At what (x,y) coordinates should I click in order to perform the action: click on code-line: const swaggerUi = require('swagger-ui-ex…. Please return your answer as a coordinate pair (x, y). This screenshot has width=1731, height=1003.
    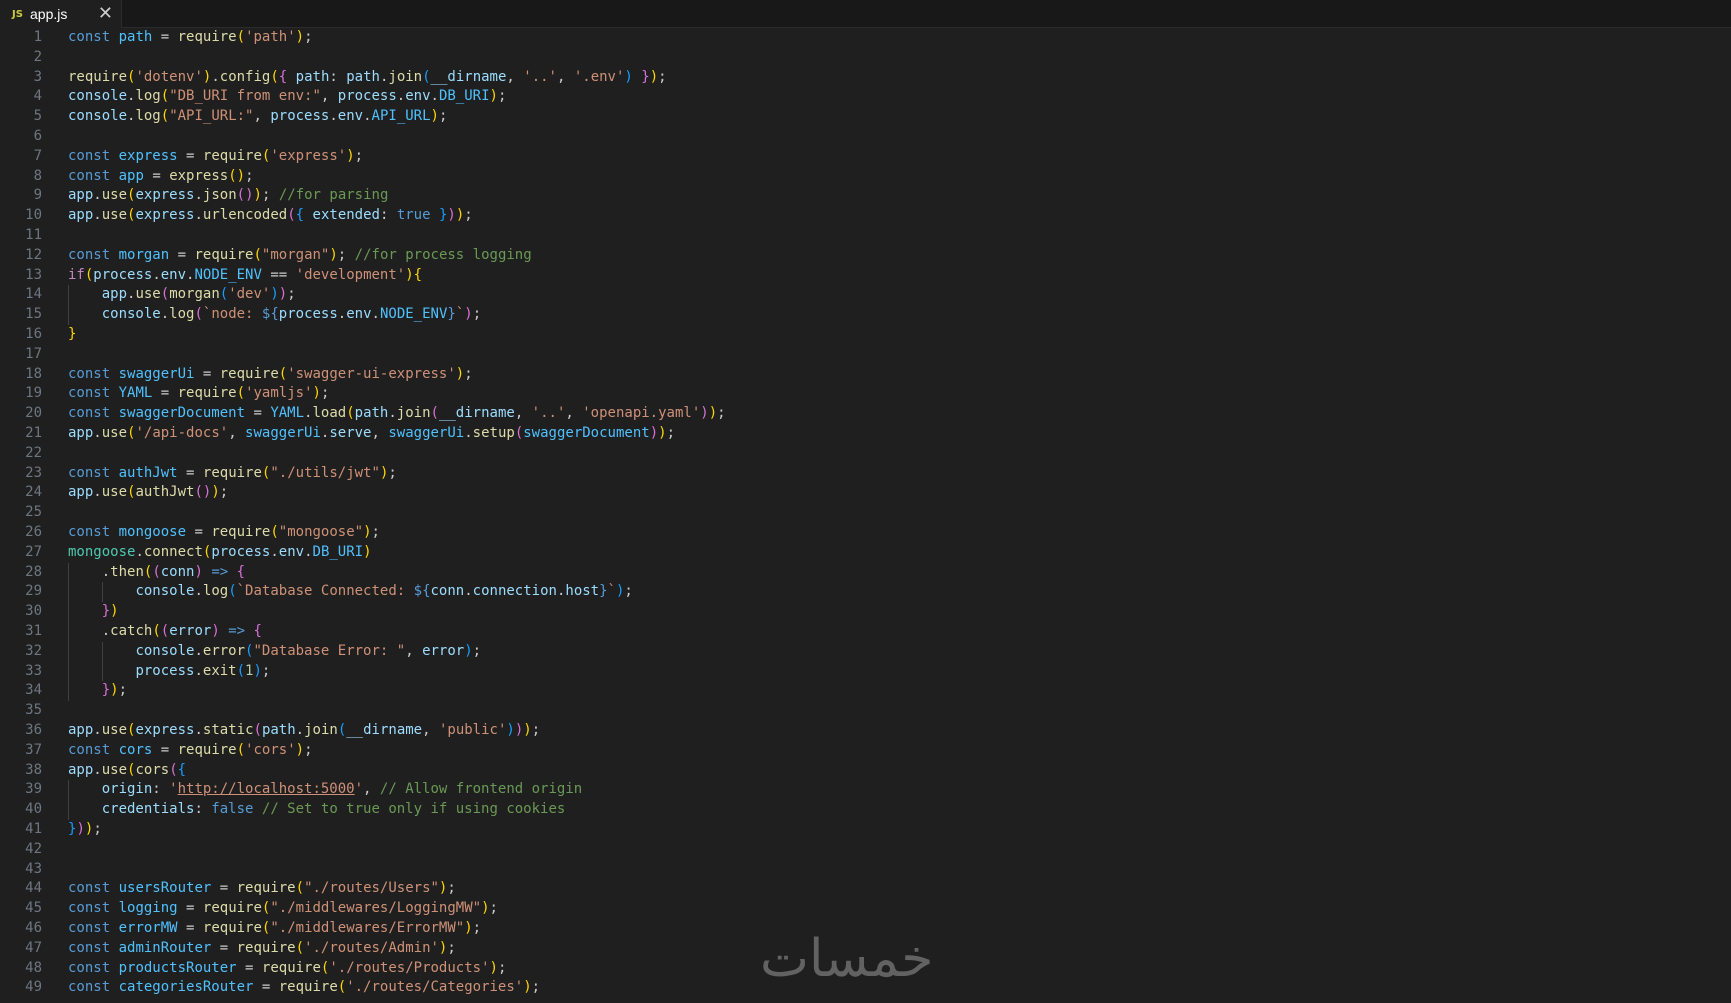
    Looking at the image, I should click on (270, 375).